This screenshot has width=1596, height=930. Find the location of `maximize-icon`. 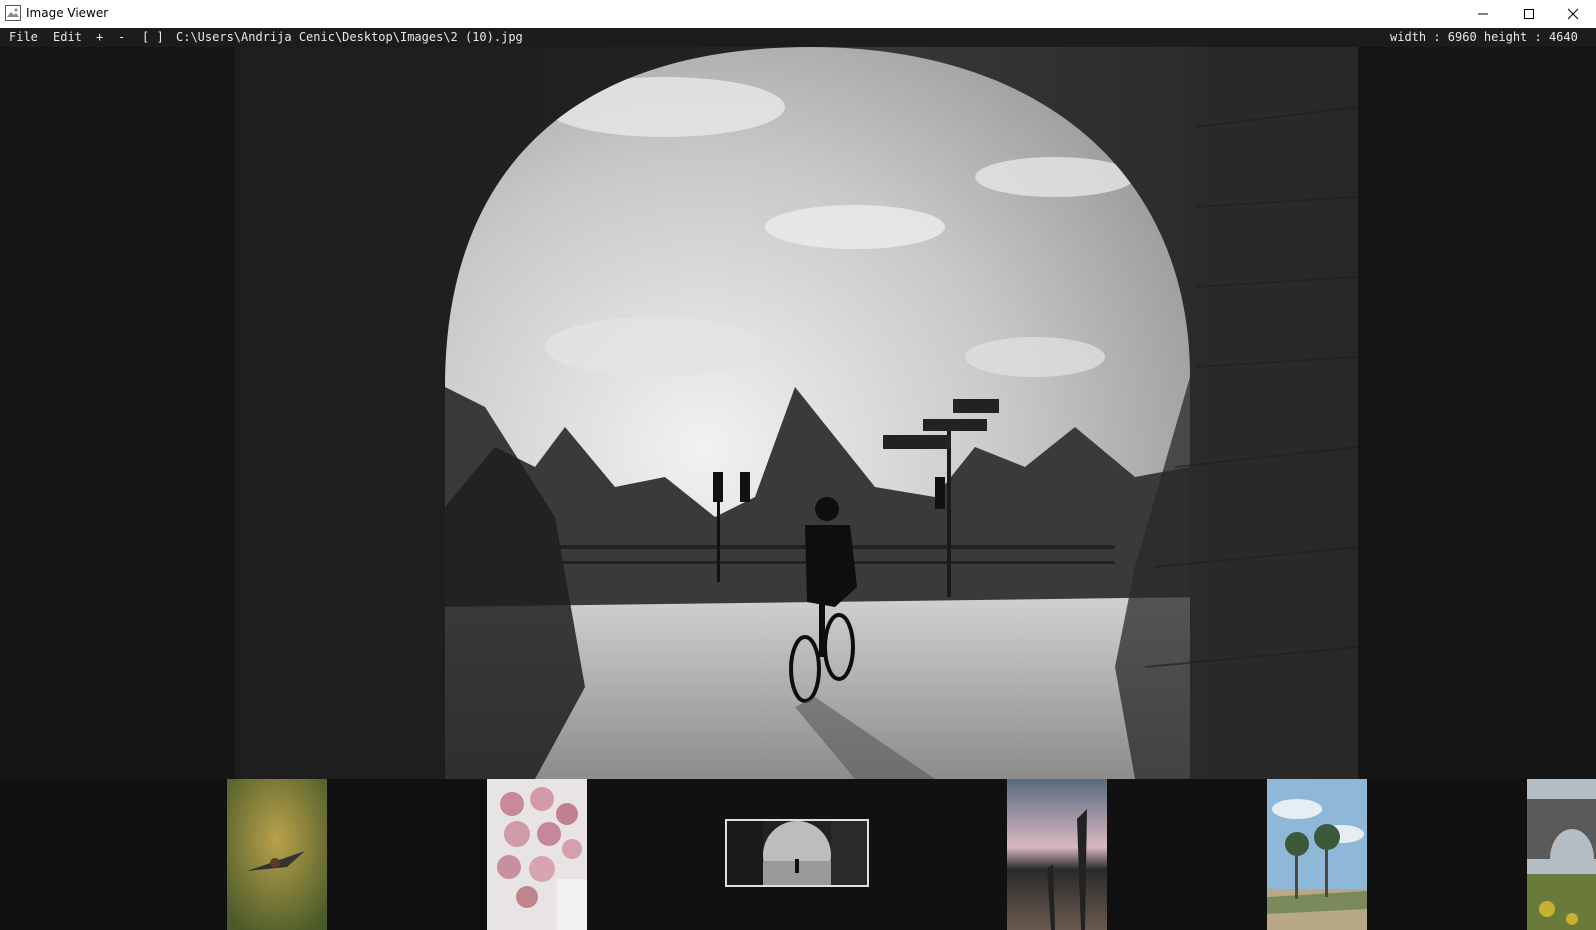

maximize-icon is located at coordinates (1529, 14).